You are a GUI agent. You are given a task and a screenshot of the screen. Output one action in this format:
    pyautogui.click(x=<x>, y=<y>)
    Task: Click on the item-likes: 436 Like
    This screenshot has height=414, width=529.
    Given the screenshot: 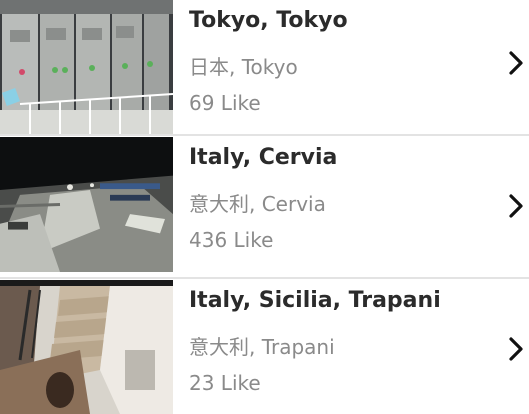 What is the action you would take?
    pyautogui.click(x=231, y=240)
    